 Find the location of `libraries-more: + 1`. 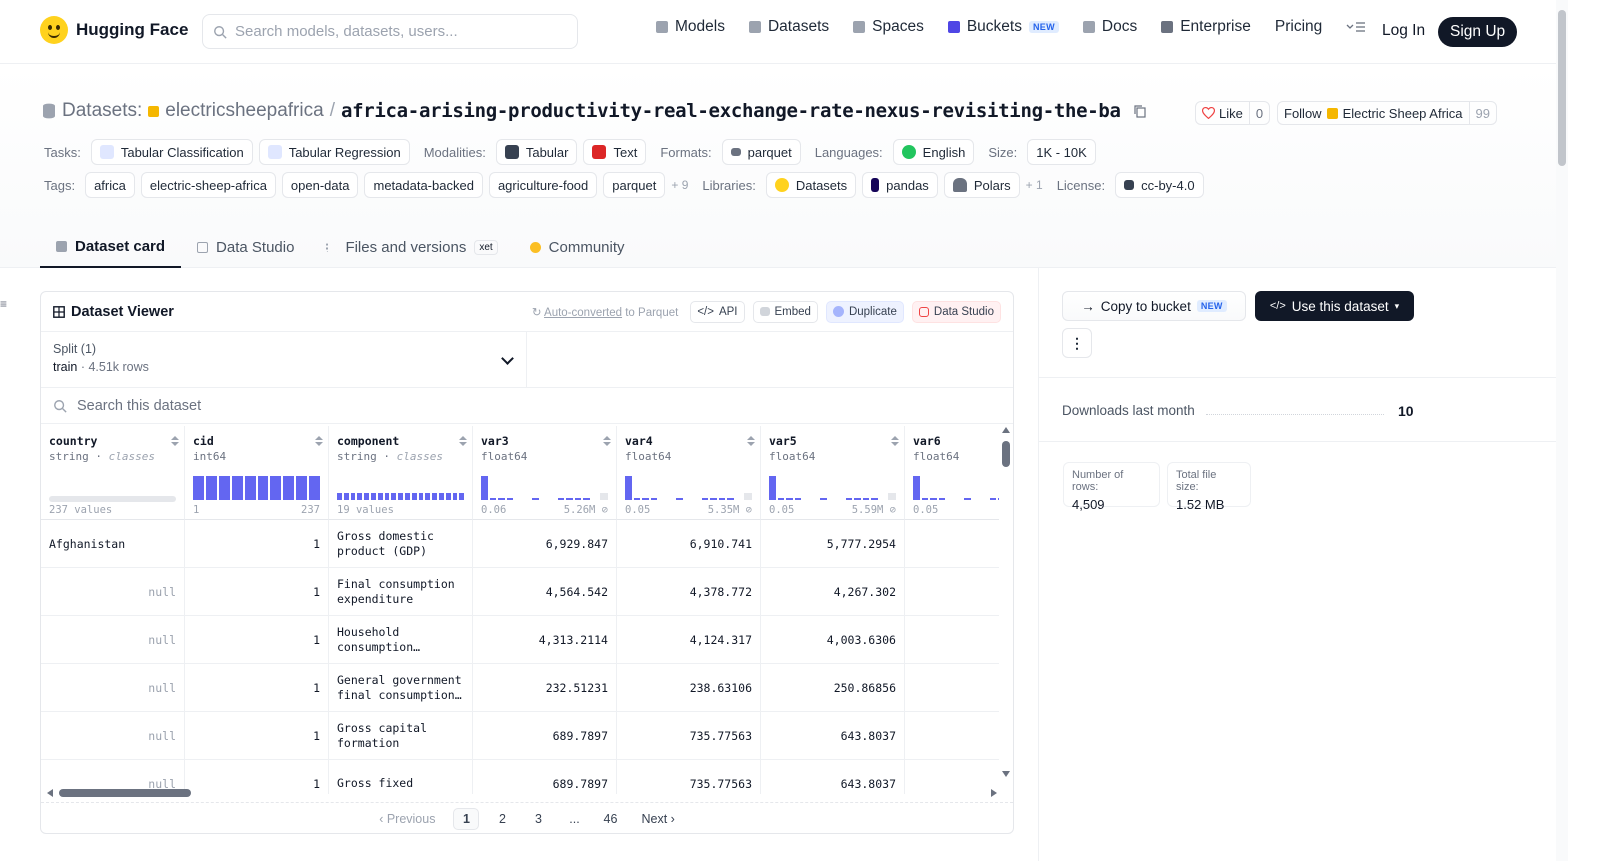

libraries-more: + 1 is located at coordinates (1034, 185).